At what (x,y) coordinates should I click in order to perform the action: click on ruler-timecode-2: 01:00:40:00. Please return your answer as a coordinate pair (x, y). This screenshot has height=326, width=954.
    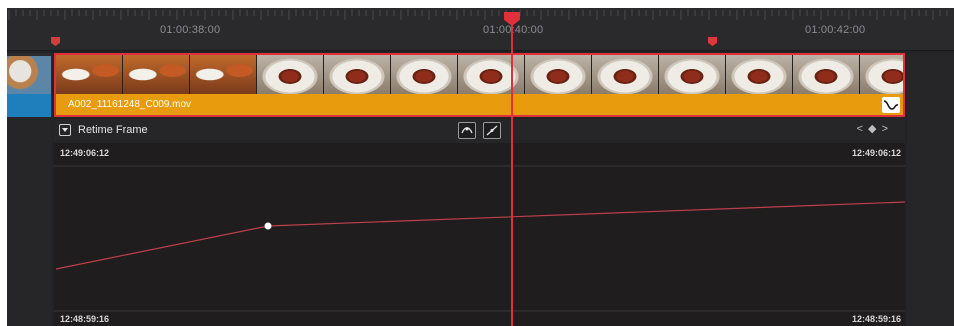
    Looking at the image, I should click on (513, 30).